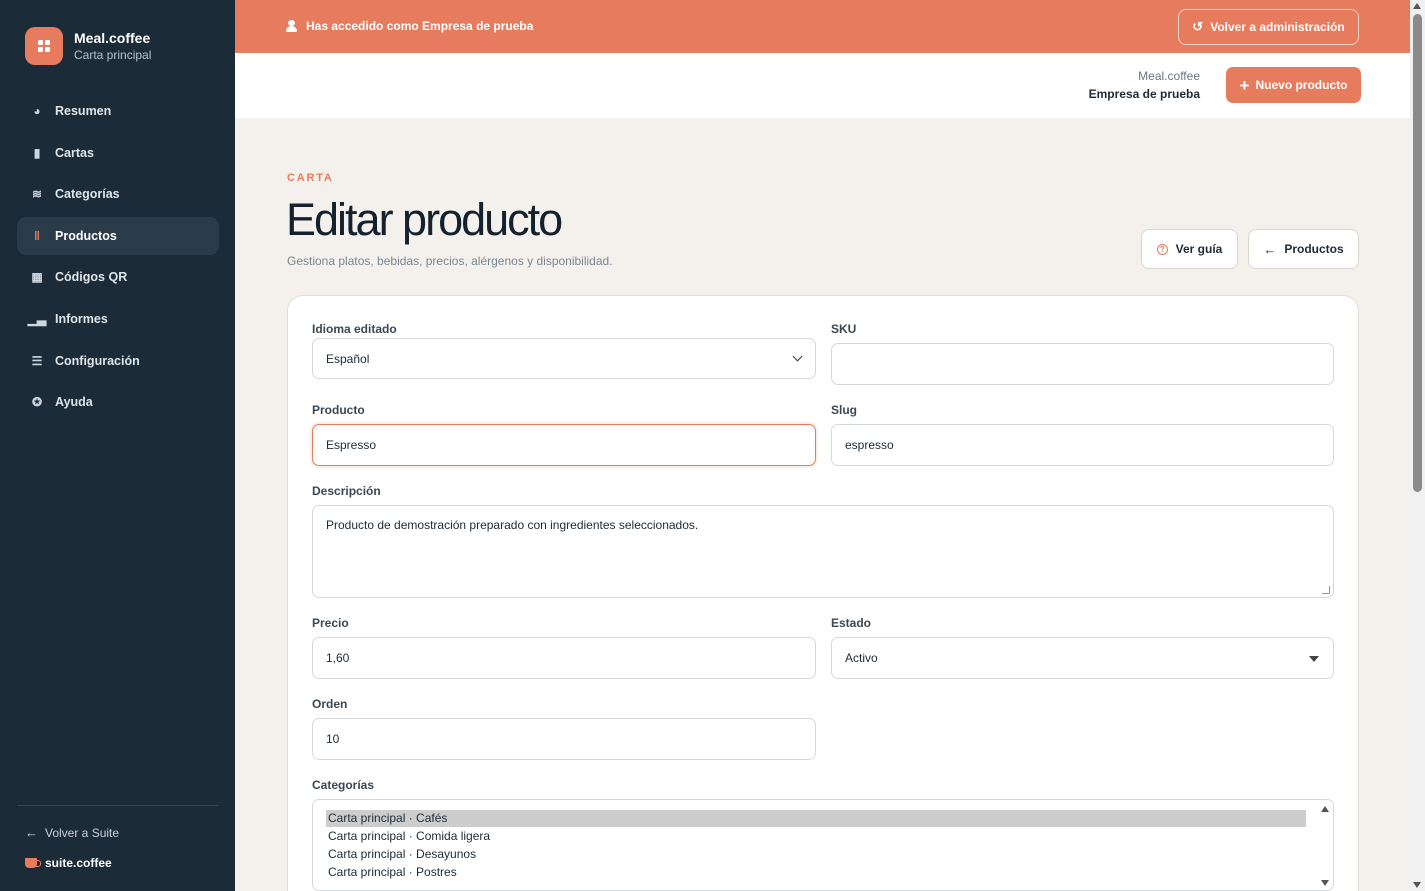 This screenshot has width=1425, height=891. I want to click on help-icon: ?, so click(1162, 249).